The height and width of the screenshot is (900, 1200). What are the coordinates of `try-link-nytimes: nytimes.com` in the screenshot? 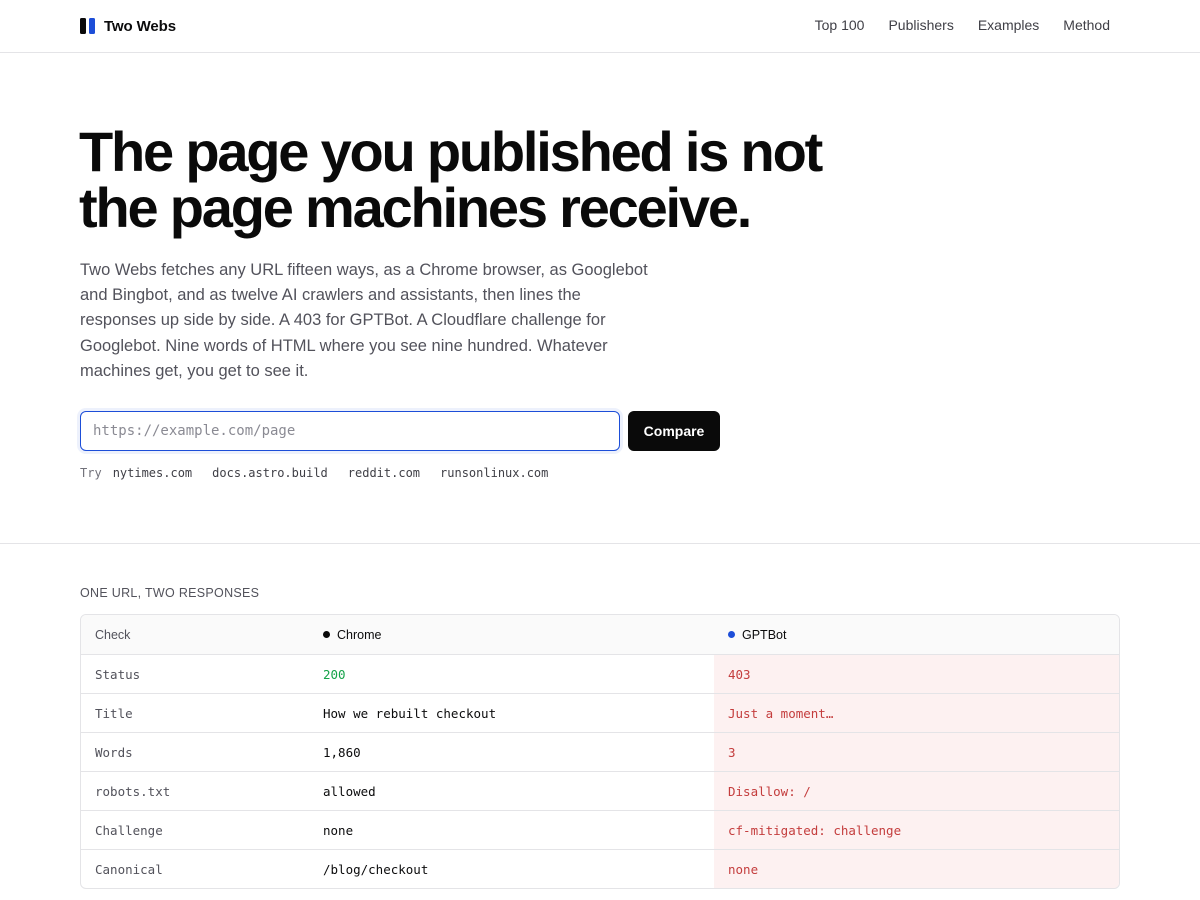 It's located at (152, 473).